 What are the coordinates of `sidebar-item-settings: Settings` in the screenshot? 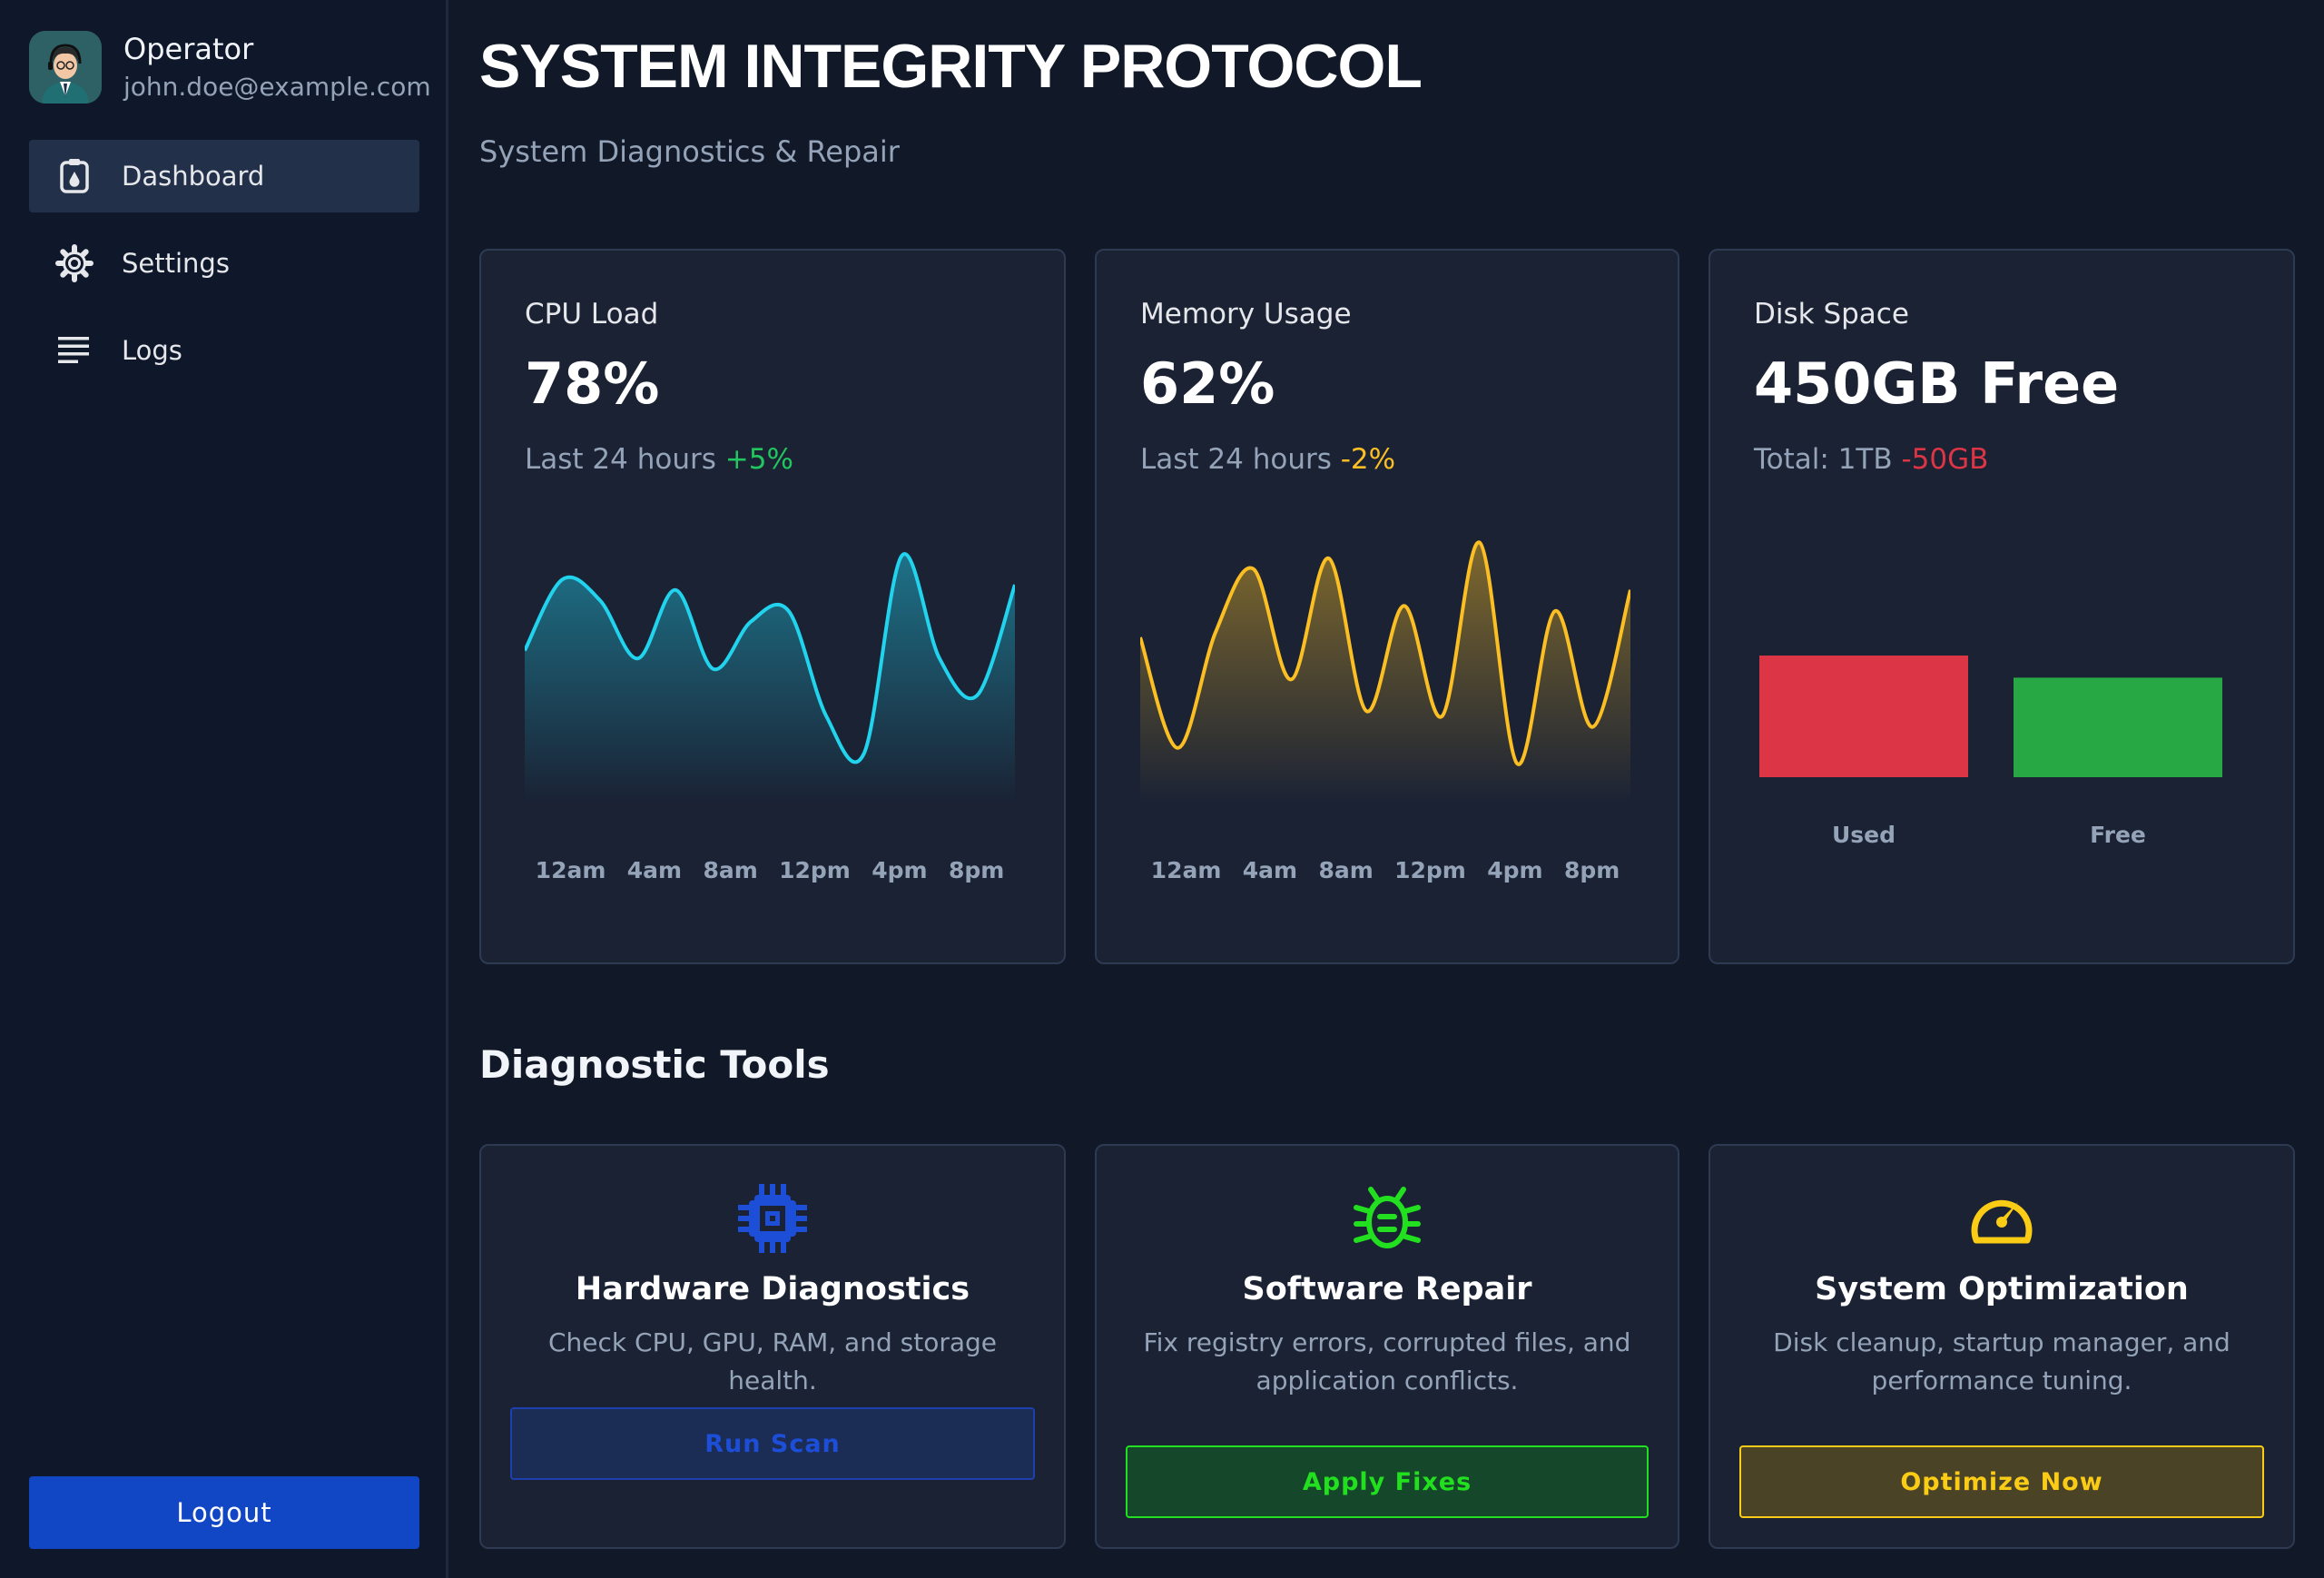 It's located at (224, 263).